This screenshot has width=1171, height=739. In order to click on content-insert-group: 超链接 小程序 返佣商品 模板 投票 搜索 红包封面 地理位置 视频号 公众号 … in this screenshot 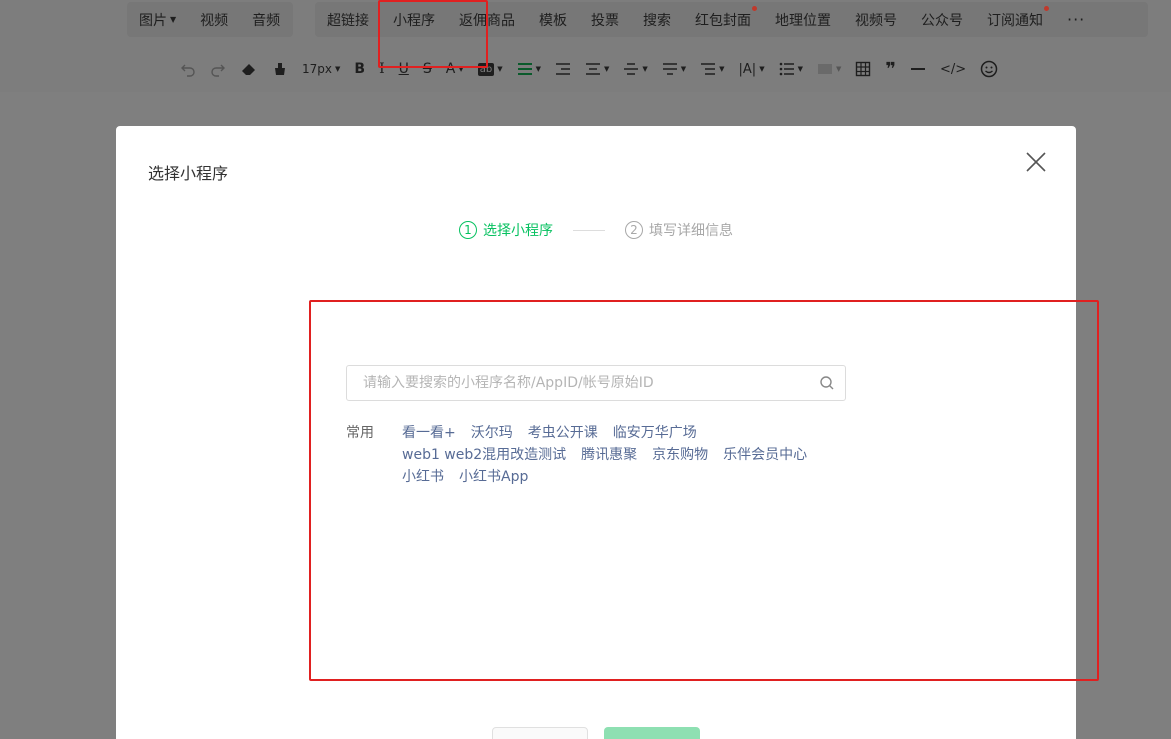, I will do `click(731, 19)`.